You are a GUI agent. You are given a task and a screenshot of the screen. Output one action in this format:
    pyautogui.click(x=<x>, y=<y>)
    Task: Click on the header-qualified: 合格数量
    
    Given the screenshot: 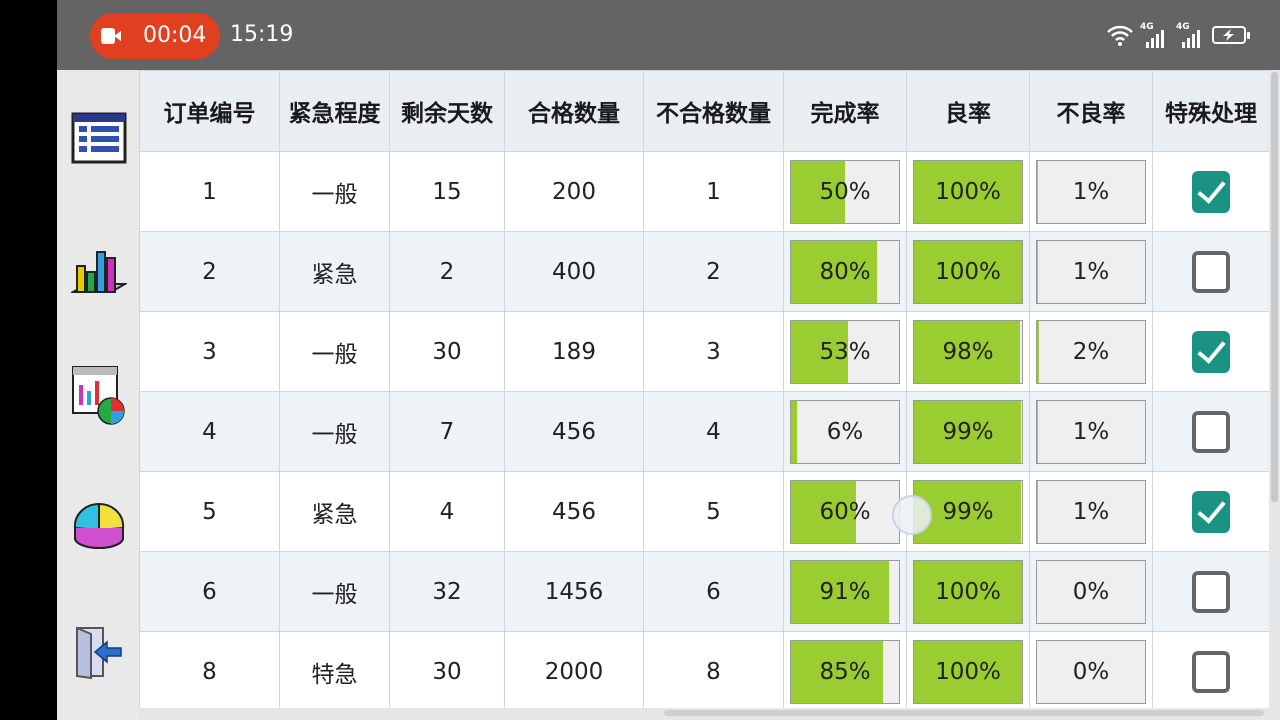 What is the action you would take?
    pyautogui.click(x=574, y=111)
    